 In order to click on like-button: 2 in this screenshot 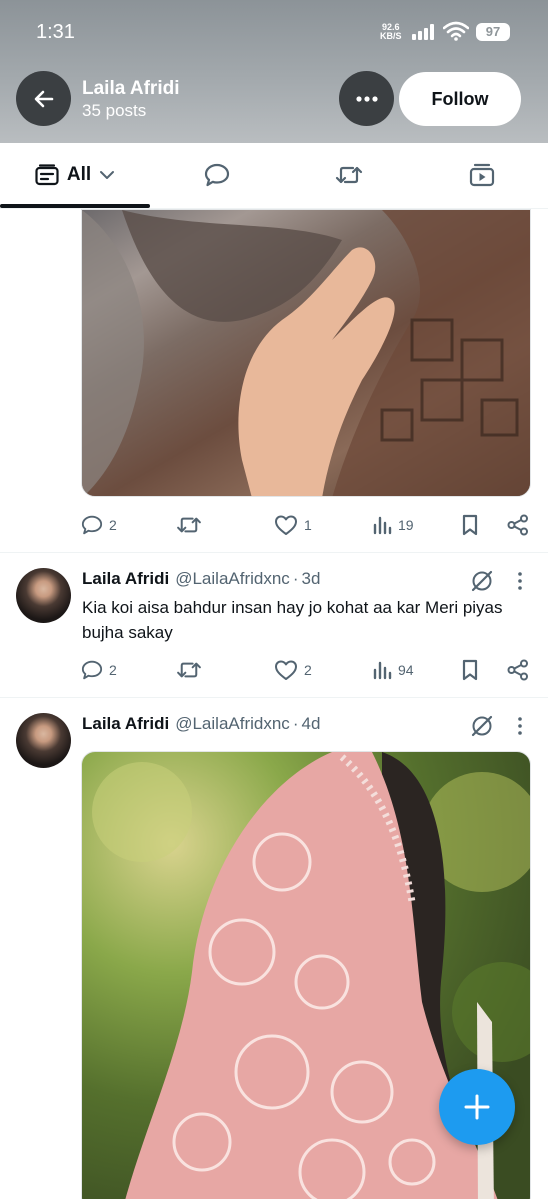, I will do `click(293, 670)`.